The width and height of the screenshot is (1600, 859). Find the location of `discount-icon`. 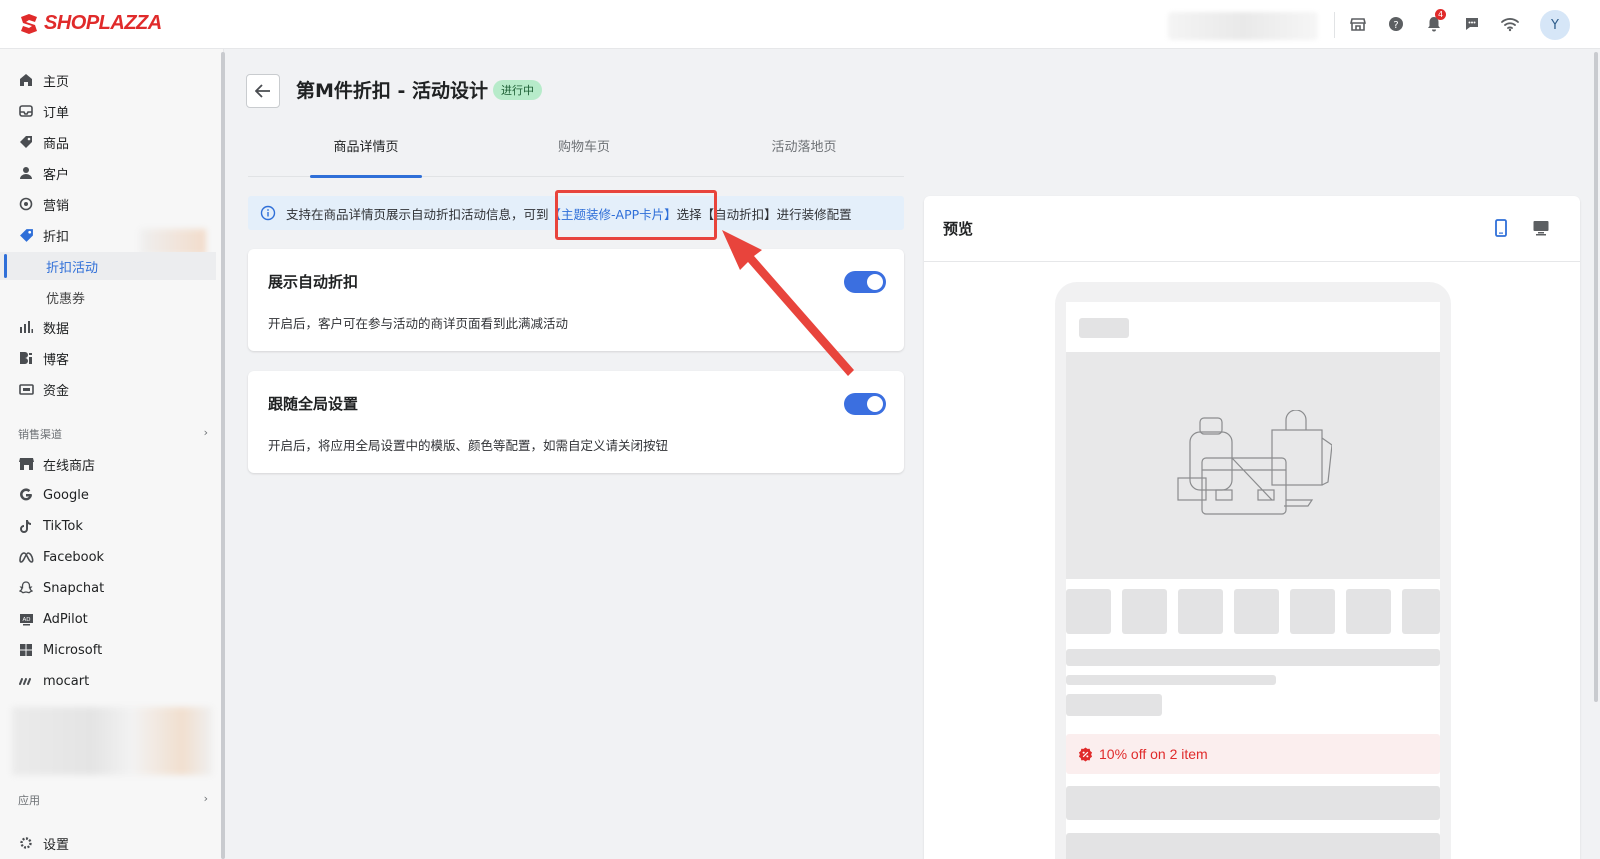

discount-icon is located at coordinates (26, 235).